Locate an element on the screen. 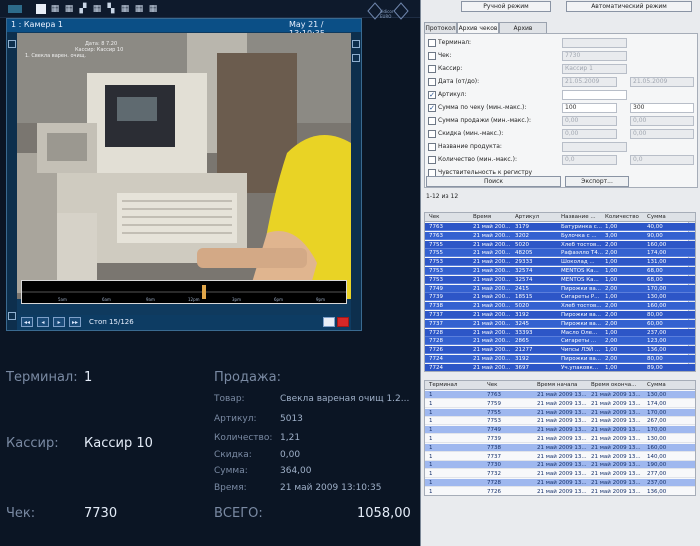 This screenshot has width=700, height=546. filter-input-max: 0,0 is located at coordinates (662, 160).